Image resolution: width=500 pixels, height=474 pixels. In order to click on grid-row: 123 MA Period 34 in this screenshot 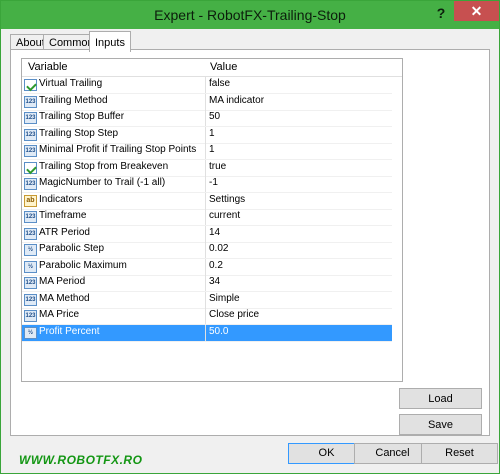, I will do `click(207, 283)`.